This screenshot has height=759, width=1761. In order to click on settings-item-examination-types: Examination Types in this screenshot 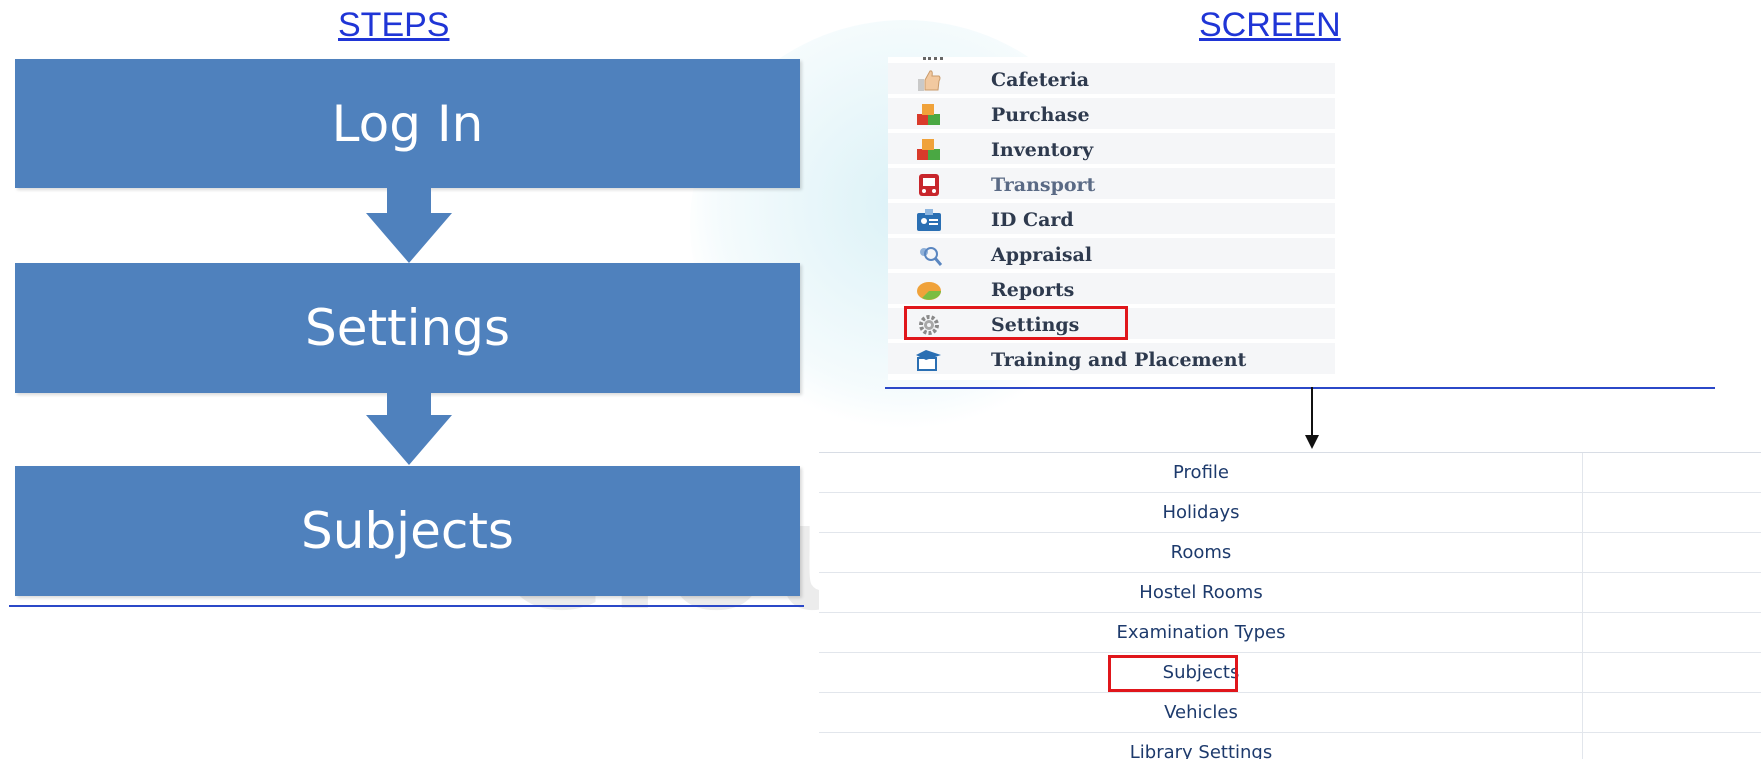, I will do `click(1290, 633)`.